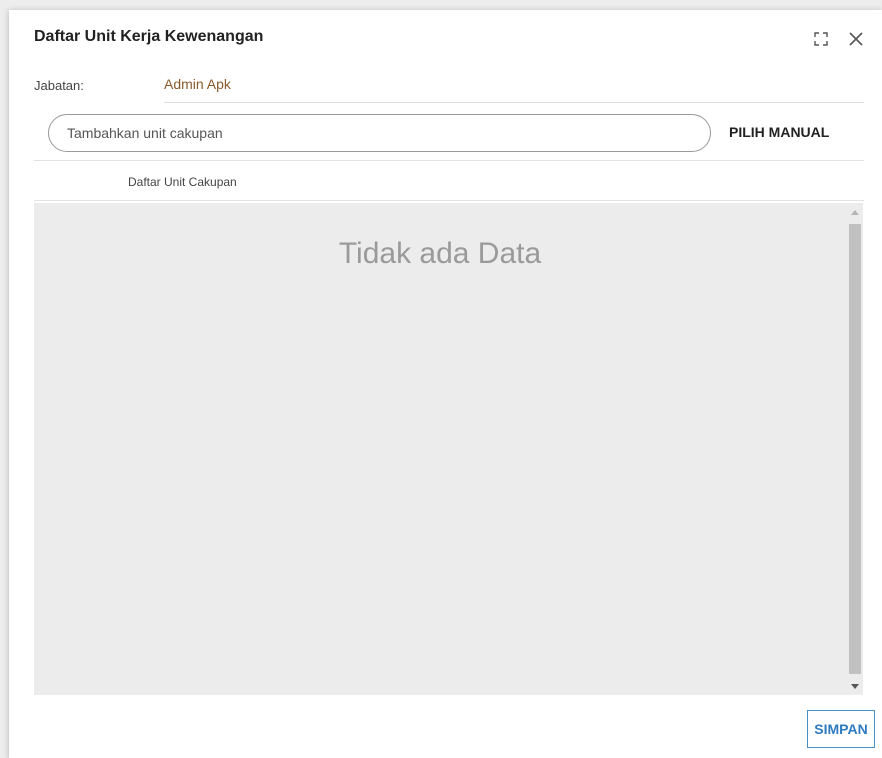 Image resolution: width=882 pixels, height=758 pixels. Describe the element at coordinates (856, 39) in the screenshot. I see `close-icon` at that location.